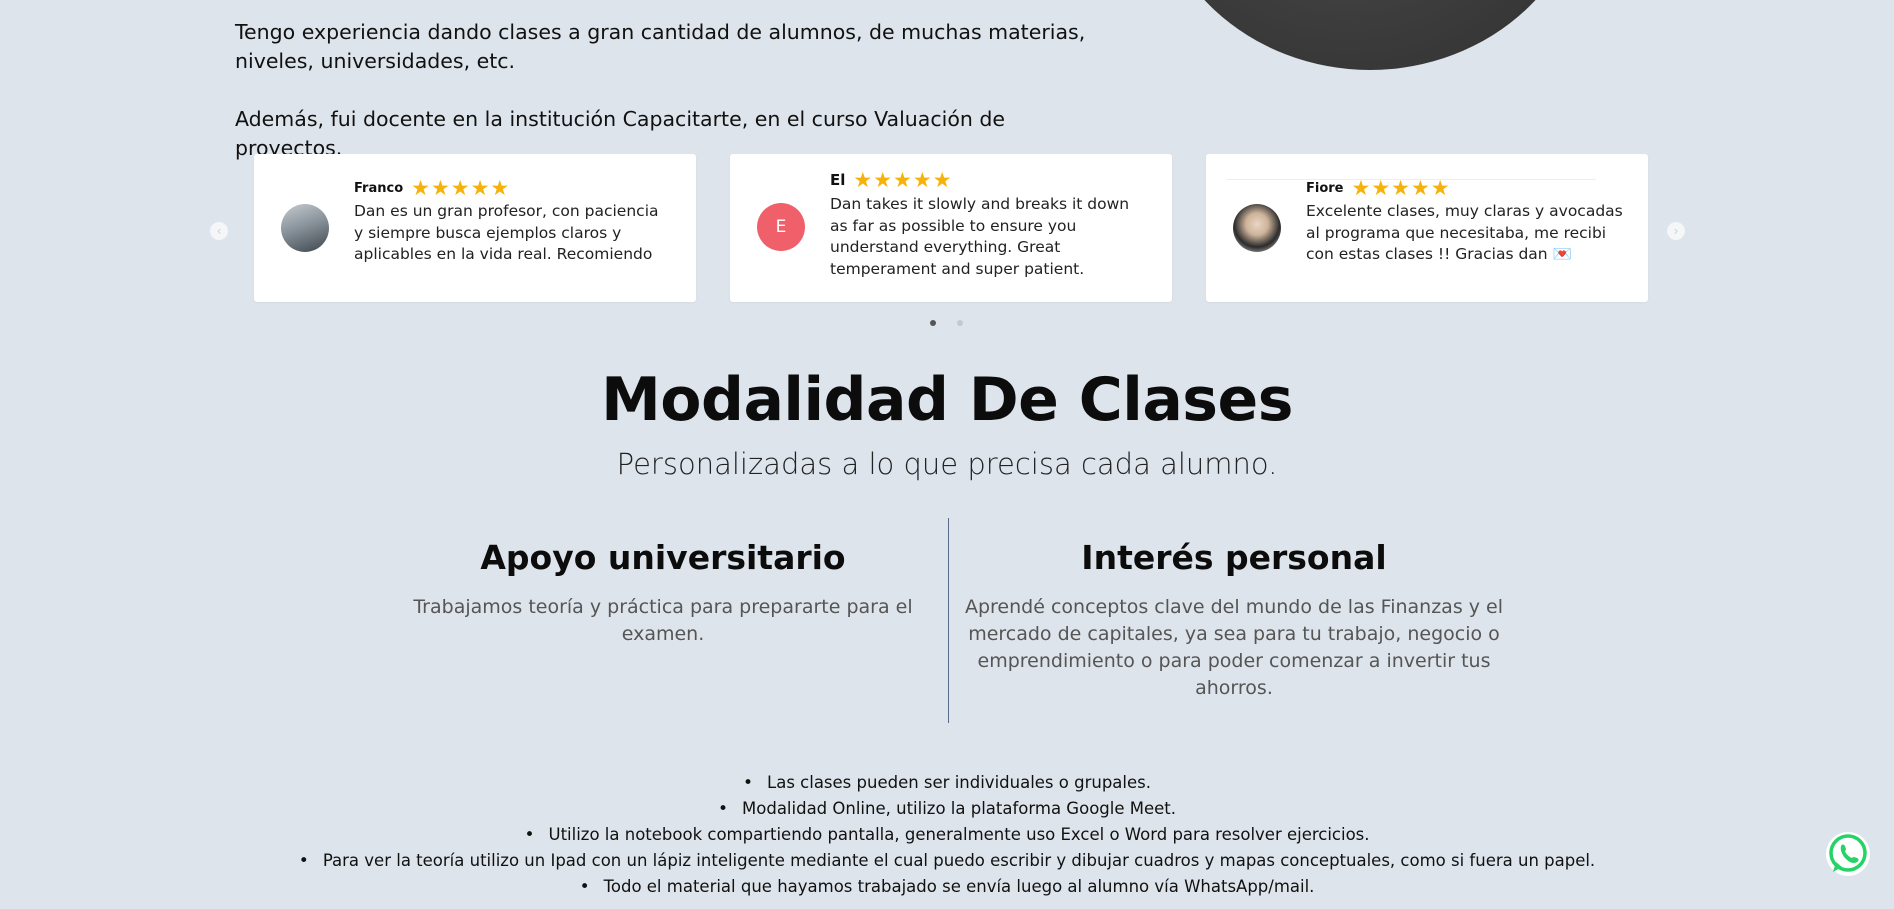 The height and width of the screenshot is (909, 1894). I want to click on review-header: Franco ★★★★★, so click(432, 188).